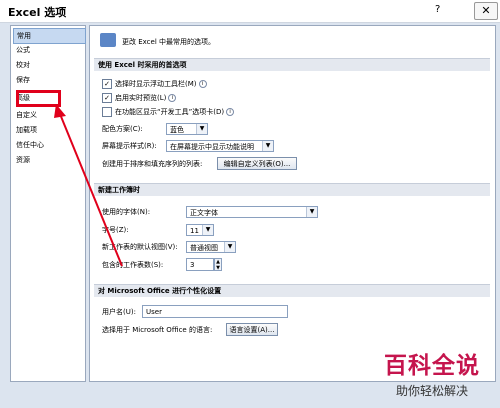 The height and width of the screenshot is (408, 500). I want to click on watermark: 百科全说 助你轻松解决, so click(432, 374).